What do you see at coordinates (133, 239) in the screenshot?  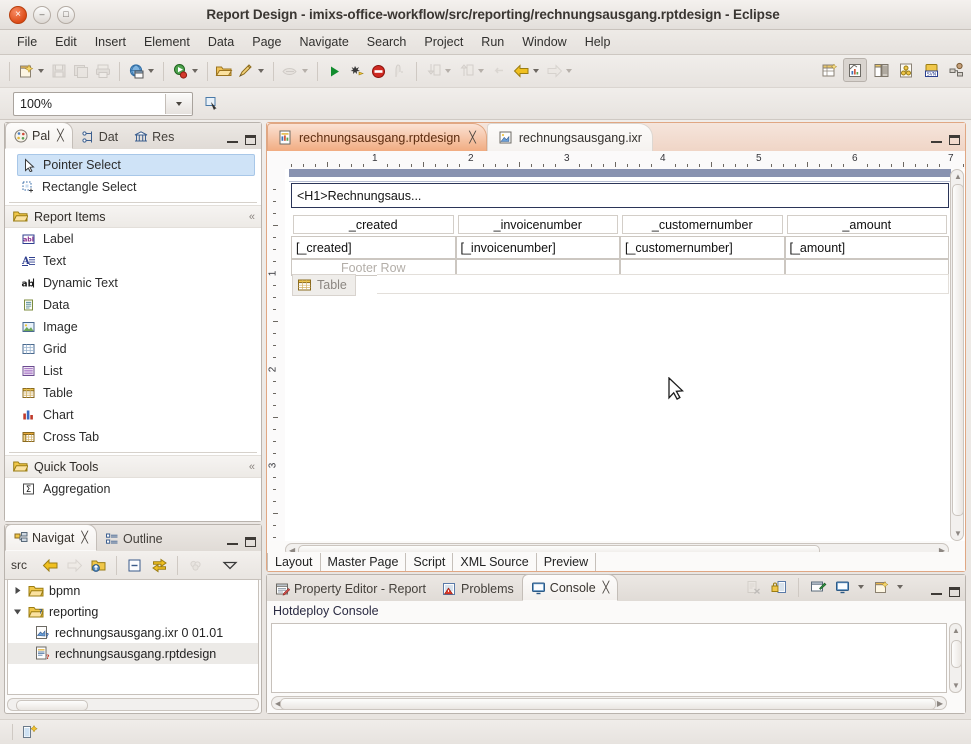 I see `palette-item-label: abl Label` at bounding box center [133, 239].